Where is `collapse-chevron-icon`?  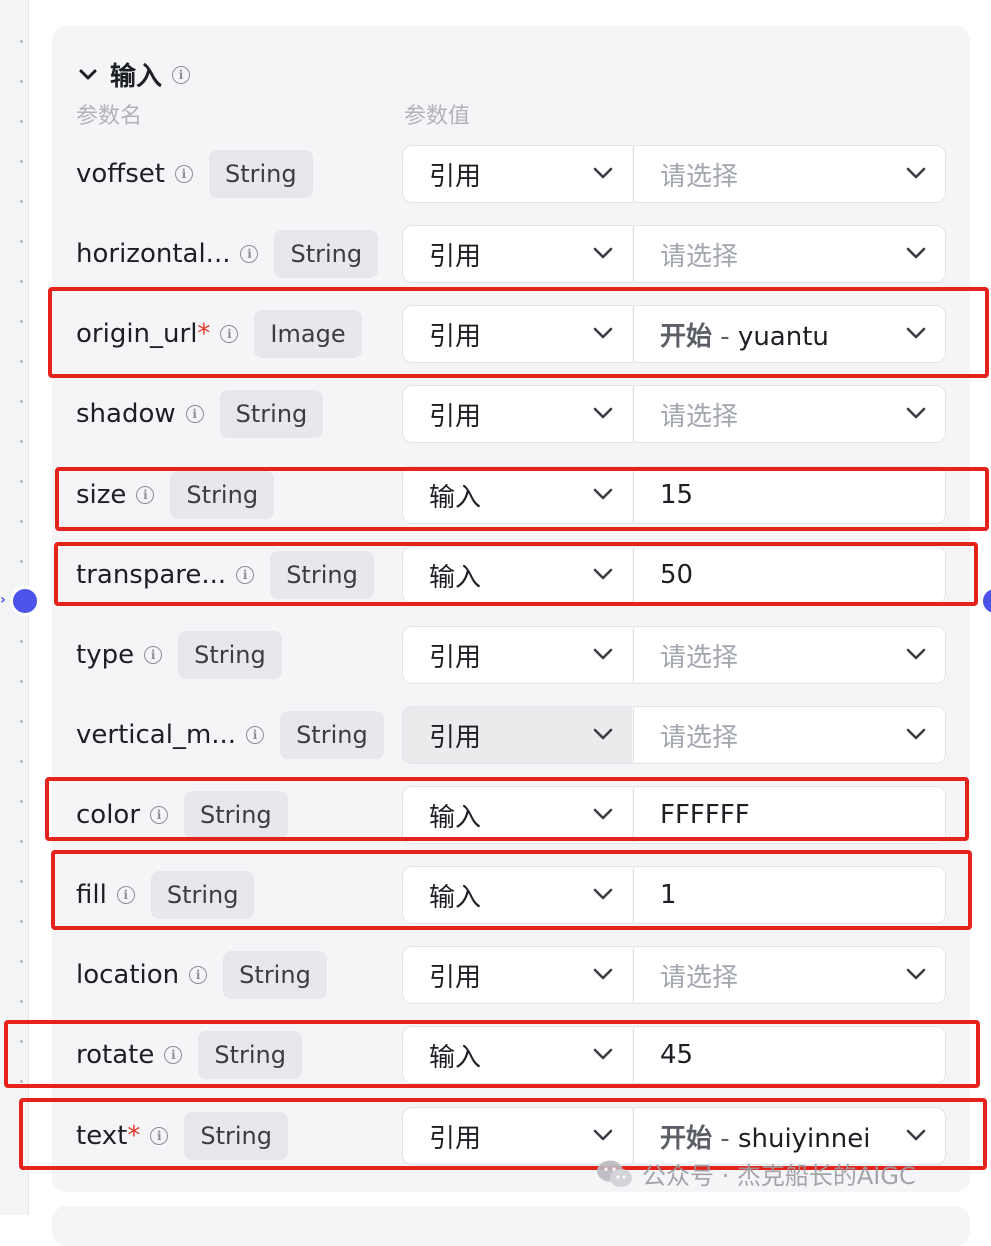 collapse-chevron-icon is located at coordinates (88, 75).